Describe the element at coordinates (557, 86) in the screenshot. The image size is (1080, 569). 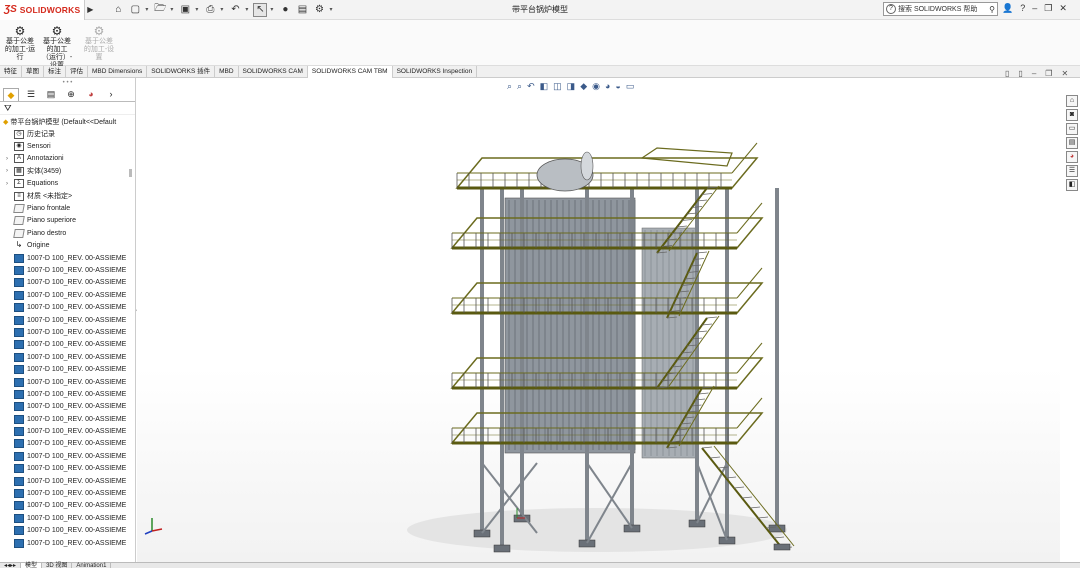
I see `dynamic-annotation-icon: ◫` at that location.